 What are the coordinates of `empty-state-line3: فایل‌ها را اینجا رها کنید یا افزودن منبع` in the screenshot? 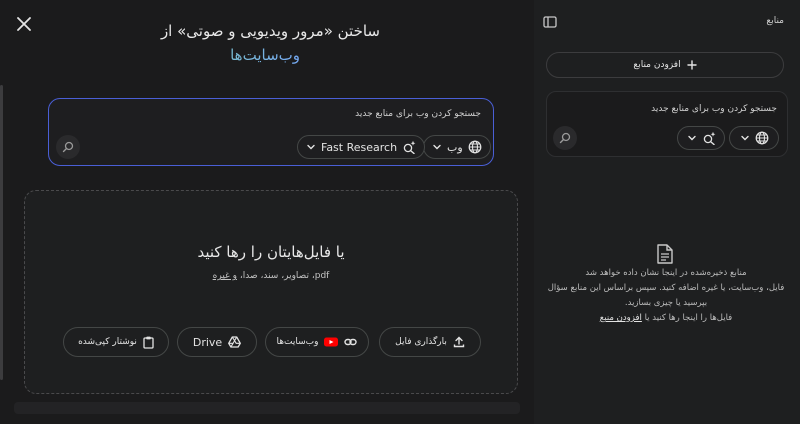 It's located at (666, 318).